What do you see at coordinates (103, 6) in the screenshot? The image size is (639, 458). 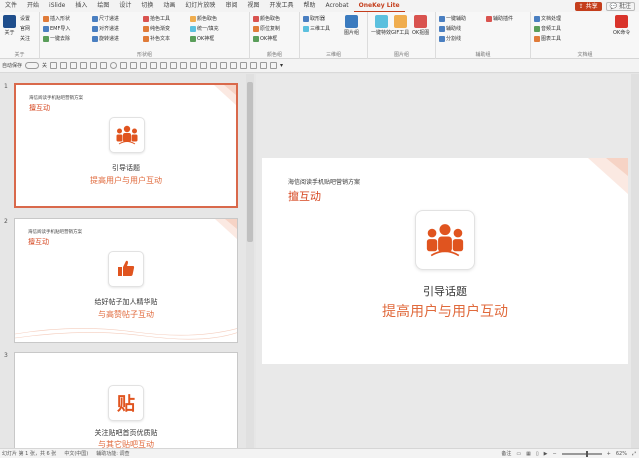 I see `tab-draw: 绘图` at bounding box center [103, 6].